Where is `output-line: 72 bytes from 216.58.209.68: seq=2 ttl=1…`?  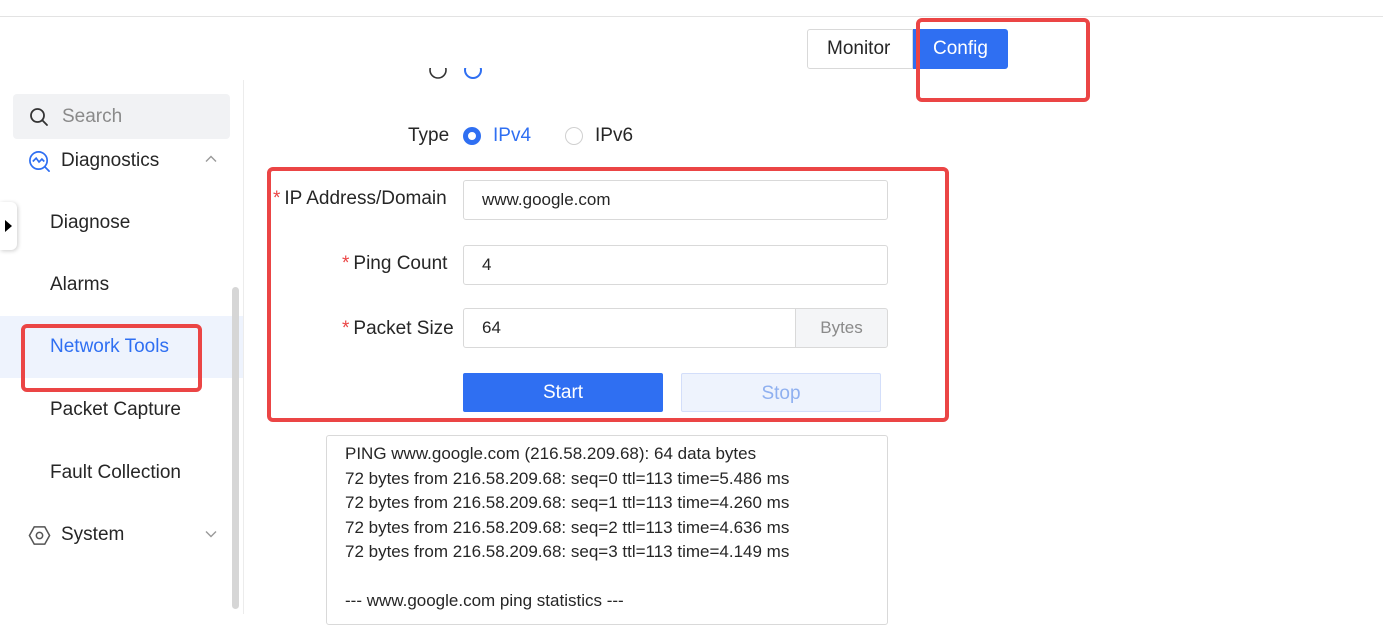 output-line: 72 bytes from 216.58.209.68: seq=2 ttl=1… is located at coordinates (567, 527).